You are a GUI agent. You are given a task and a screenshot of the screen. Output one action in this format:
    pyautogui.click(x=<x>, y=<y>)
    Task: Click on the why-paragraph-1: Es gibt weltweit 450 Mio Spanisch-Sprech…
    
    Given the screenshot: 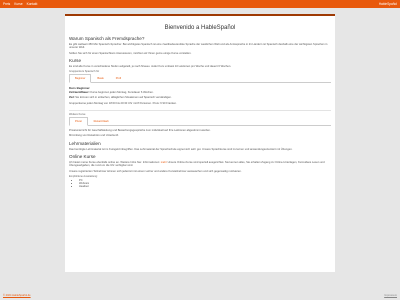 What is the action you would take?
    pyautogui.click(x=198, y=46)
    